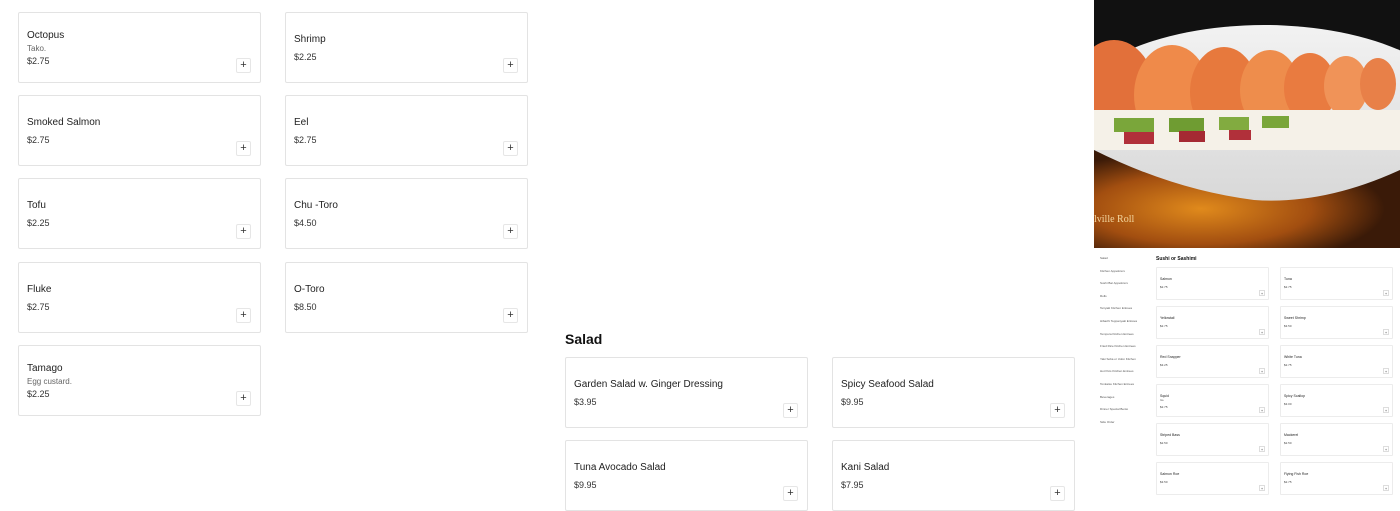  I want to click on nav-item-tempura: Tempura Kitchen Entrees, so click(1126, 338).